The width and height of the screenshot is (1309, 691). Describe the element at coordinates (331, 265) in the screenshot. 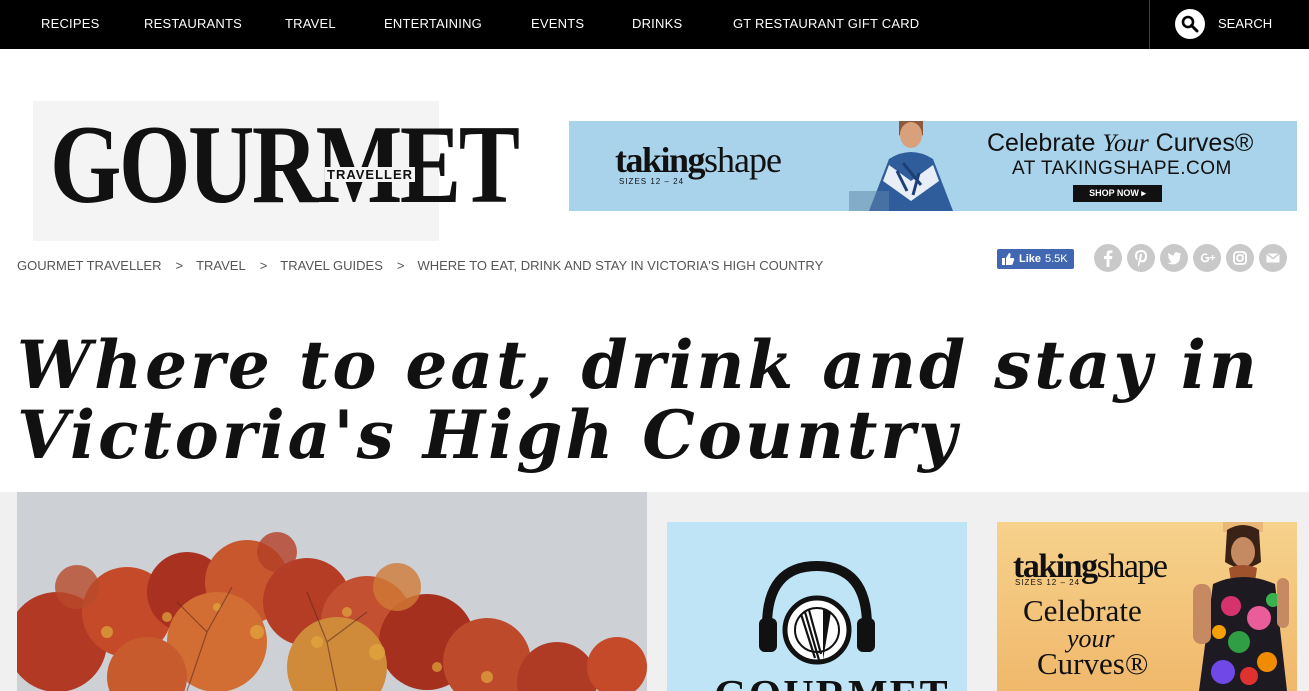

I see `breadcrumb-item-travel-guides: TRAVEL GUIDES` at that location.